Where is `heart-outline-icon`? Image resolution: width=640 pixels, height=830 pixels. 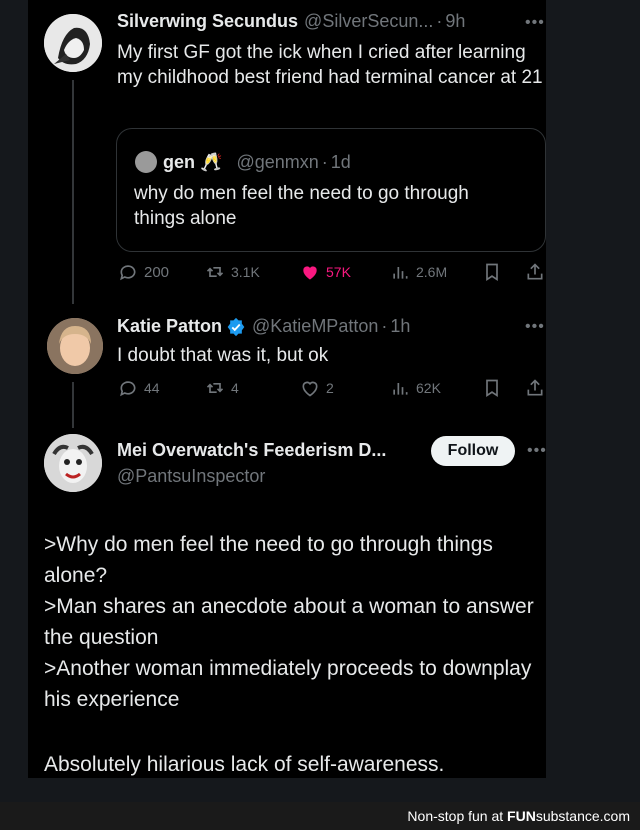
heart-outline-icon is located at coordinates (310, 389).